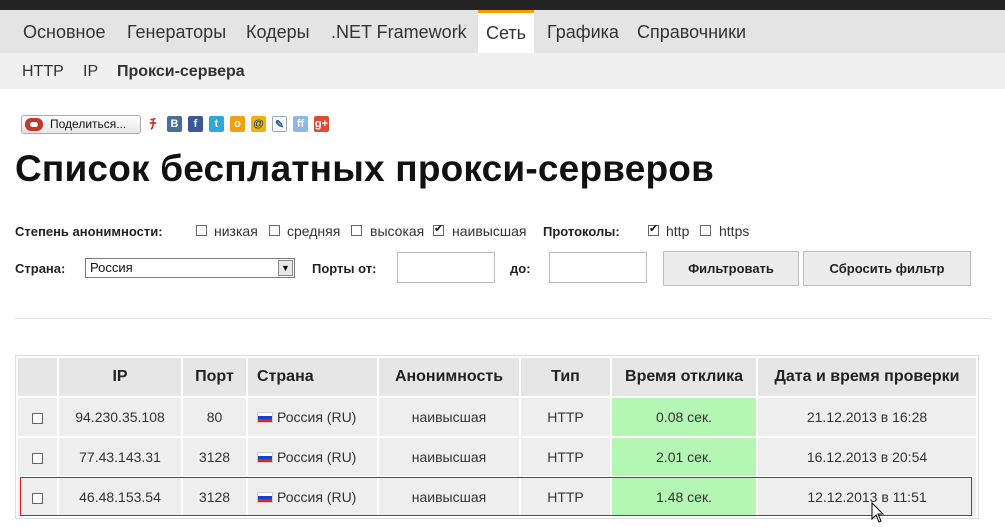 The image size is (1005, 527). I want to click on ports-to-input, so click(598, 267).